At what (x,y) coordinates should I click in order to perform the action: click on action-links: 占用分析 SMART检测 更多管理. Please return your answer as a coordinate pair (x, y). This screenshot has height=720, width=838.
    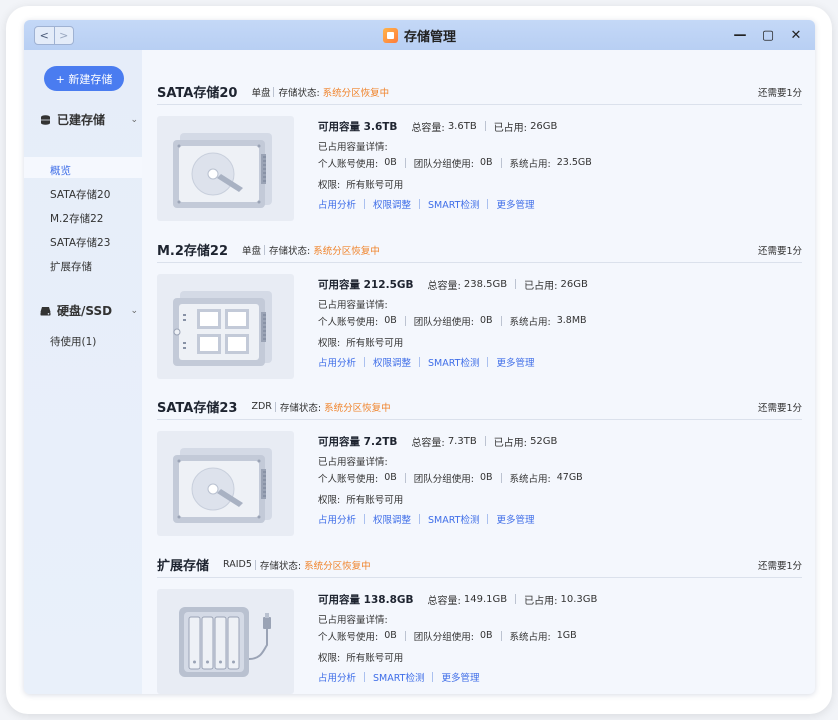
    Looking at the image, I should click on (558, 677).